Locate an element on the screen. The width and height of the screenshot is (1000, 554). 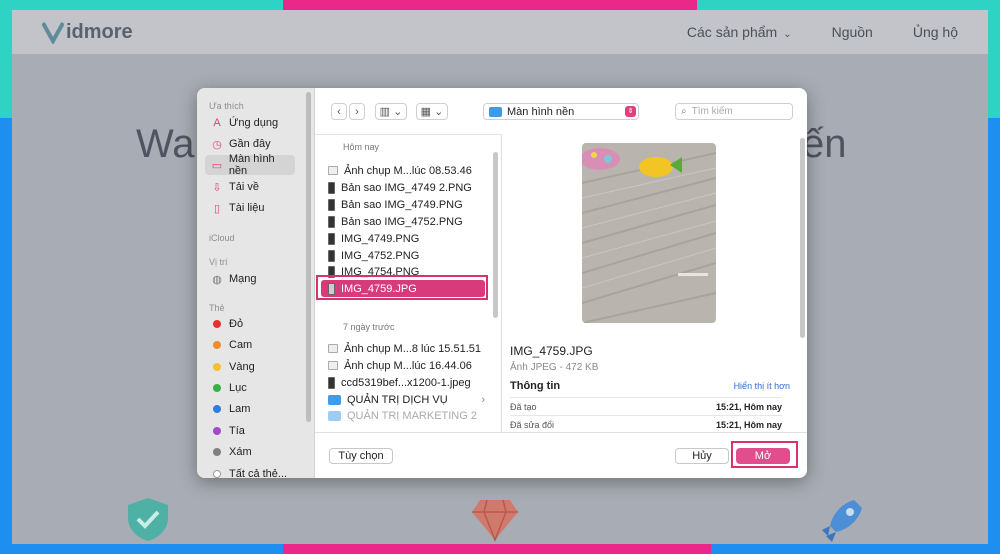
sidebar-item-recents: ◷ Gần đây is located at coordinates (250, 144).